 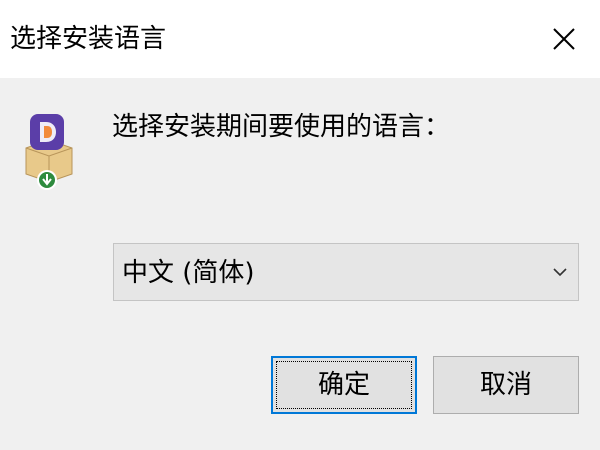 I want to click on installer-app-icon, so click(x=49, y=152).